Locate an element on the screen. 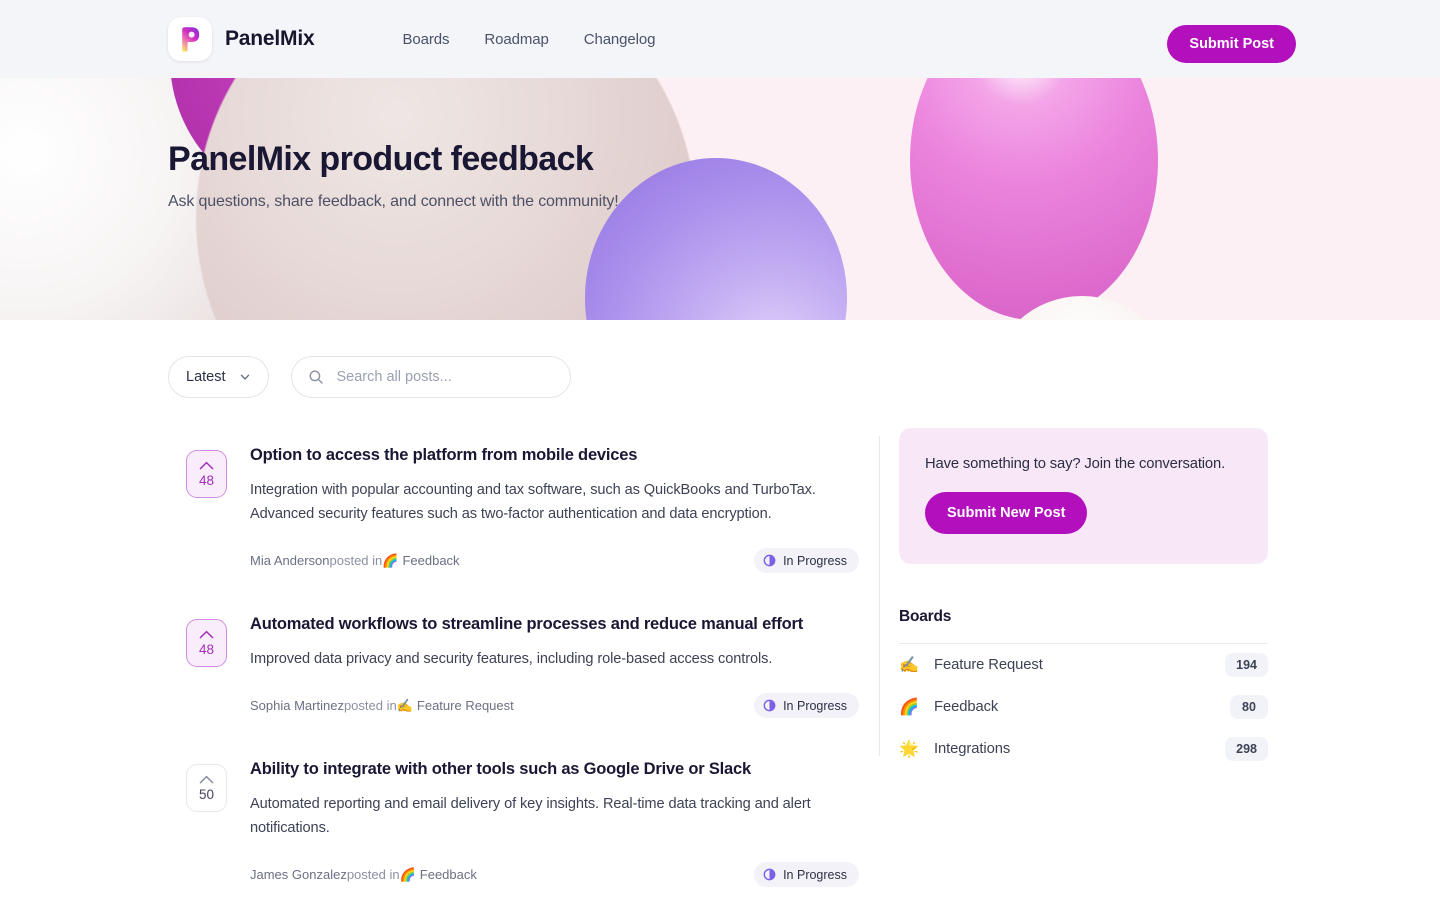 This screenshot has height=911, width=1440. brand: PanelMix is located at coordinates (241, 39).